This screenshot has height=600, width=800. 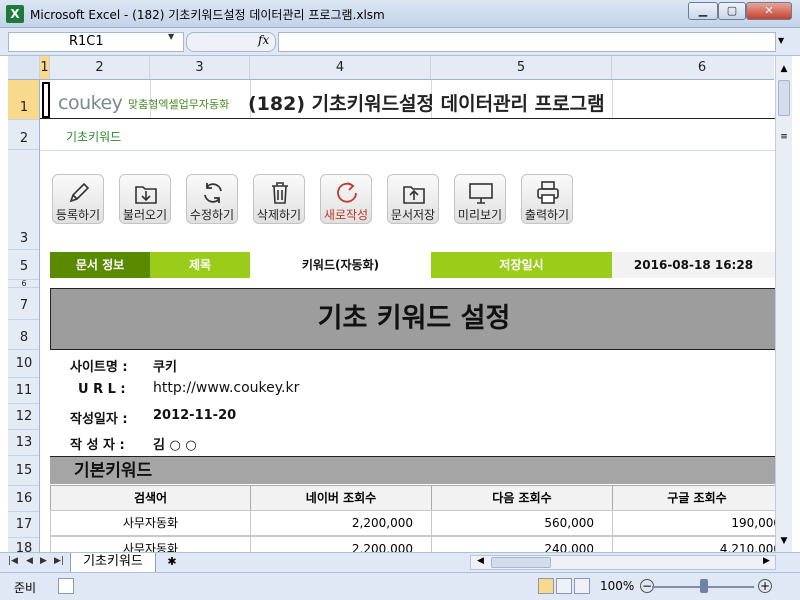 What do you see at coordinates (413, 215) in the screenshot?
I see `save-document-label: 문서저장` at bounding box center [413, 215].